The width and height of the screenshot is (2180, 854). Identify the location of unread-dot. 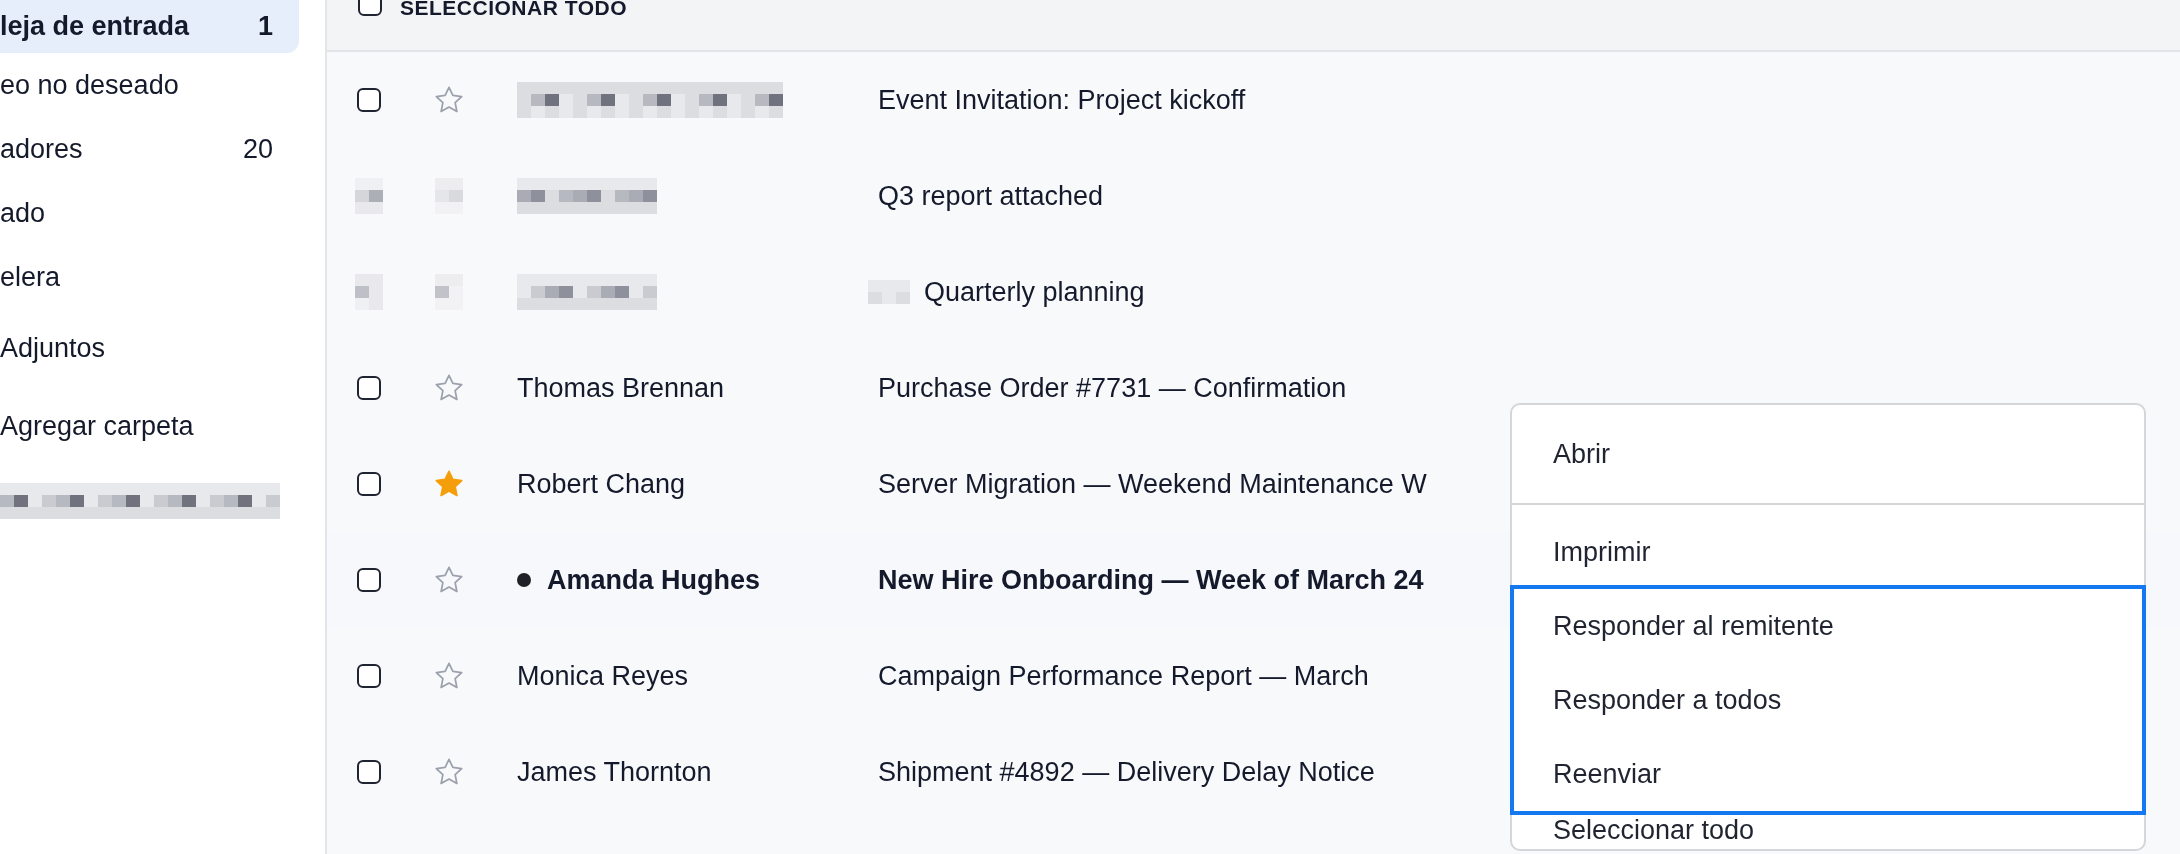
(524, 580).